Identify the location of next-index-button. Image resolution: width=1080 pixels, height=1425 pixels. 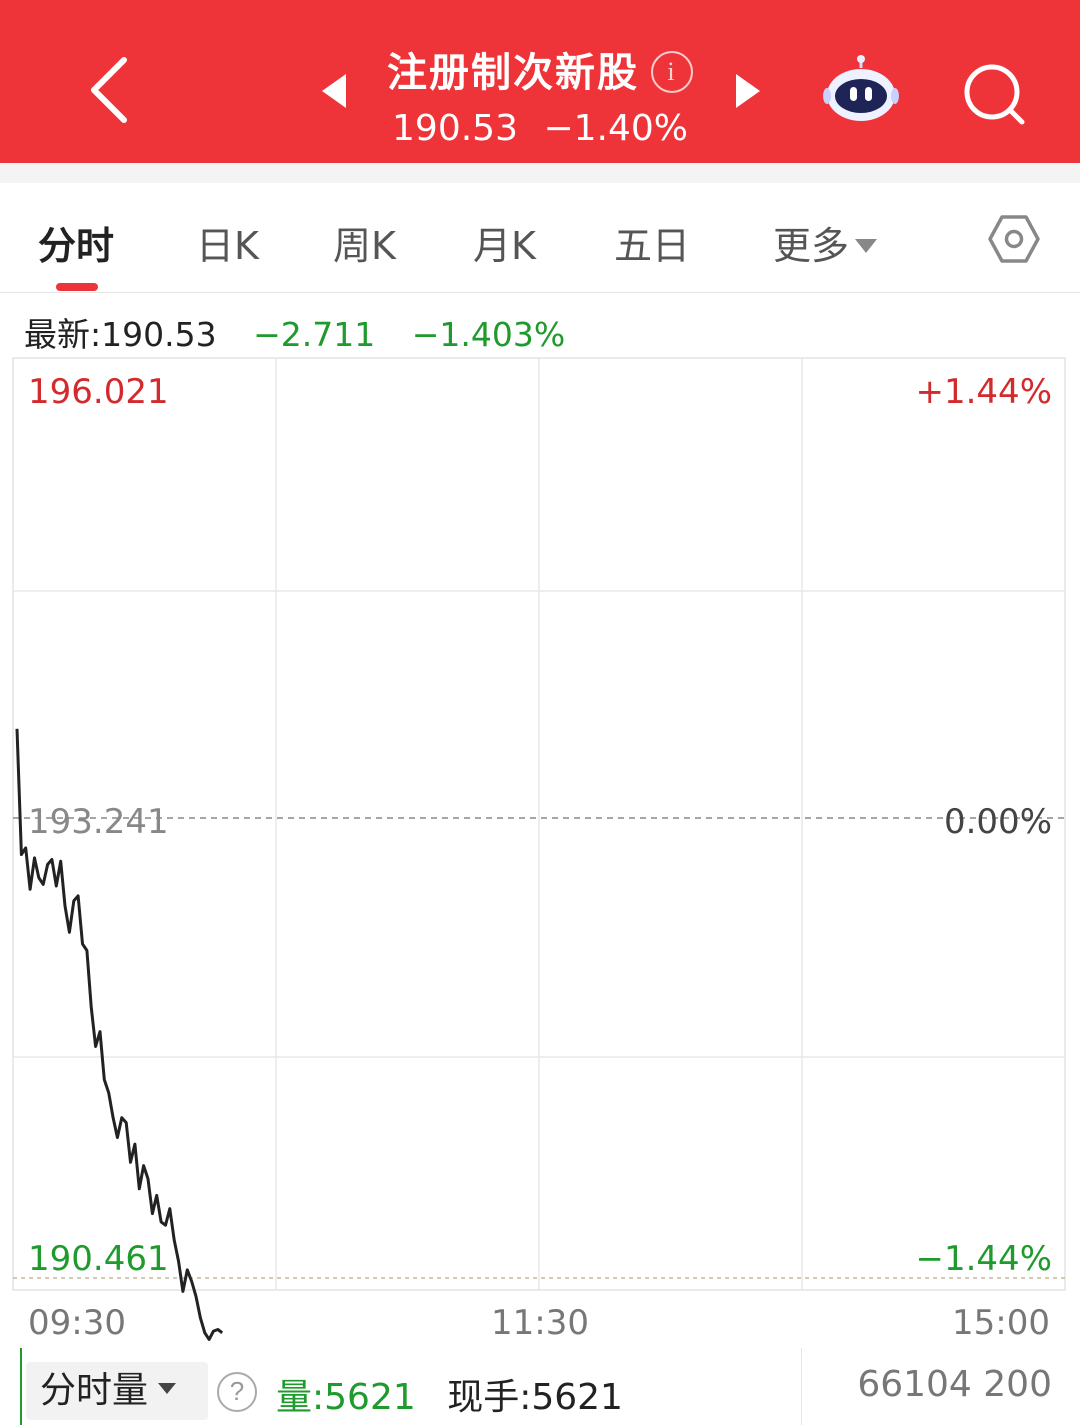
(748, 91).